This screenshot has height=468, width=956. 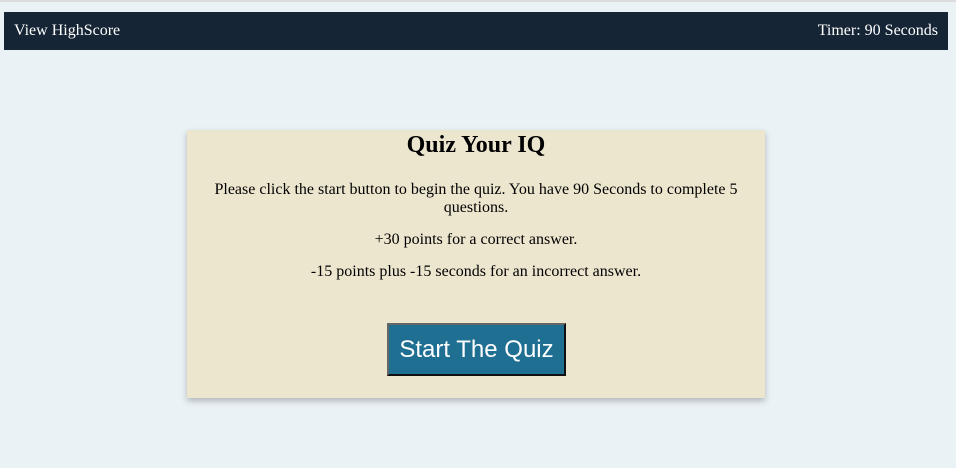 What do you see at coordinates (476, 239) in the screenshot?
I see `correct-answer-rule: +30 points for a correct answer.` at bounding box center [476, 239].